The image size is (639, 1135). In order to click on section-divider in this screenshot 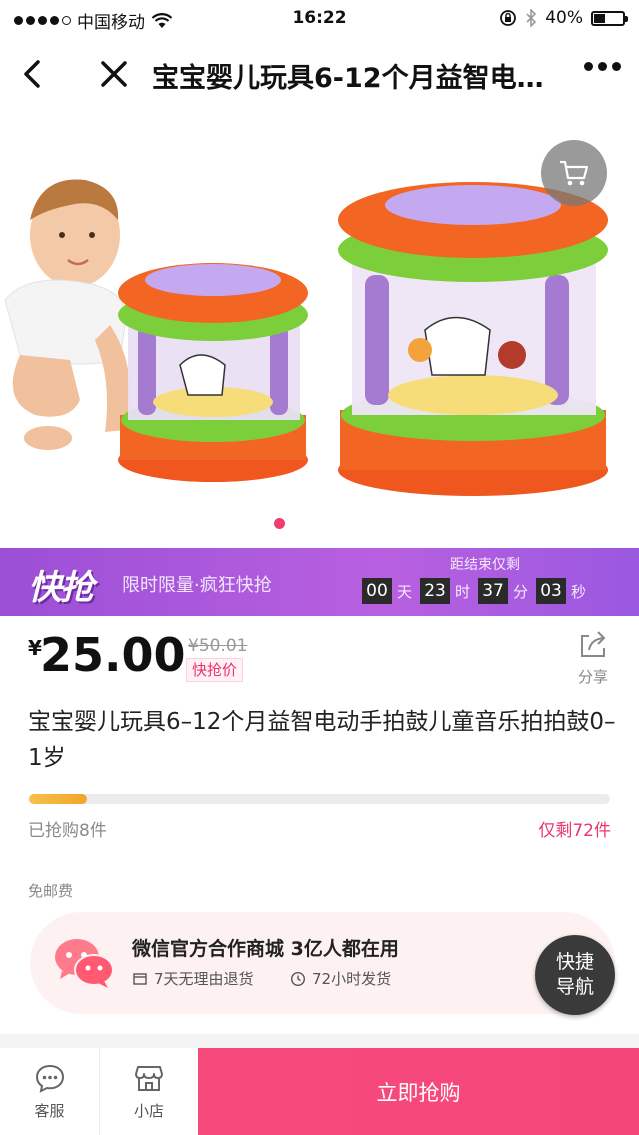, I will do `click(319, 1041)`.